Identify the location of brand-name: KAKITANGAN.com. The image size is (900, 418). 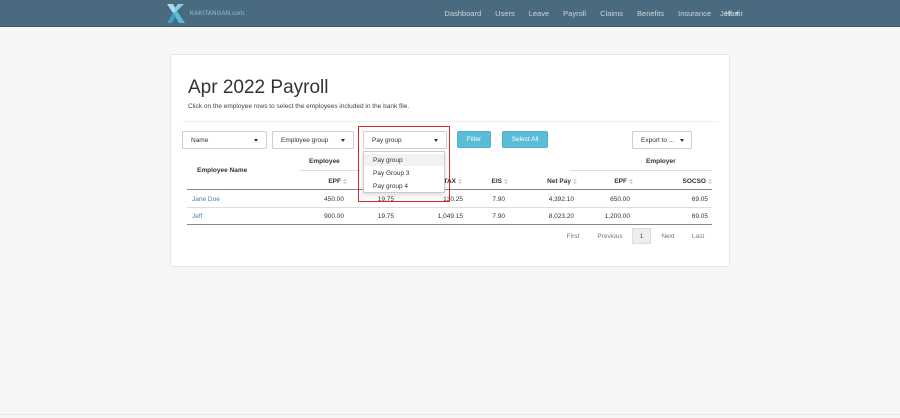
(217, 13).